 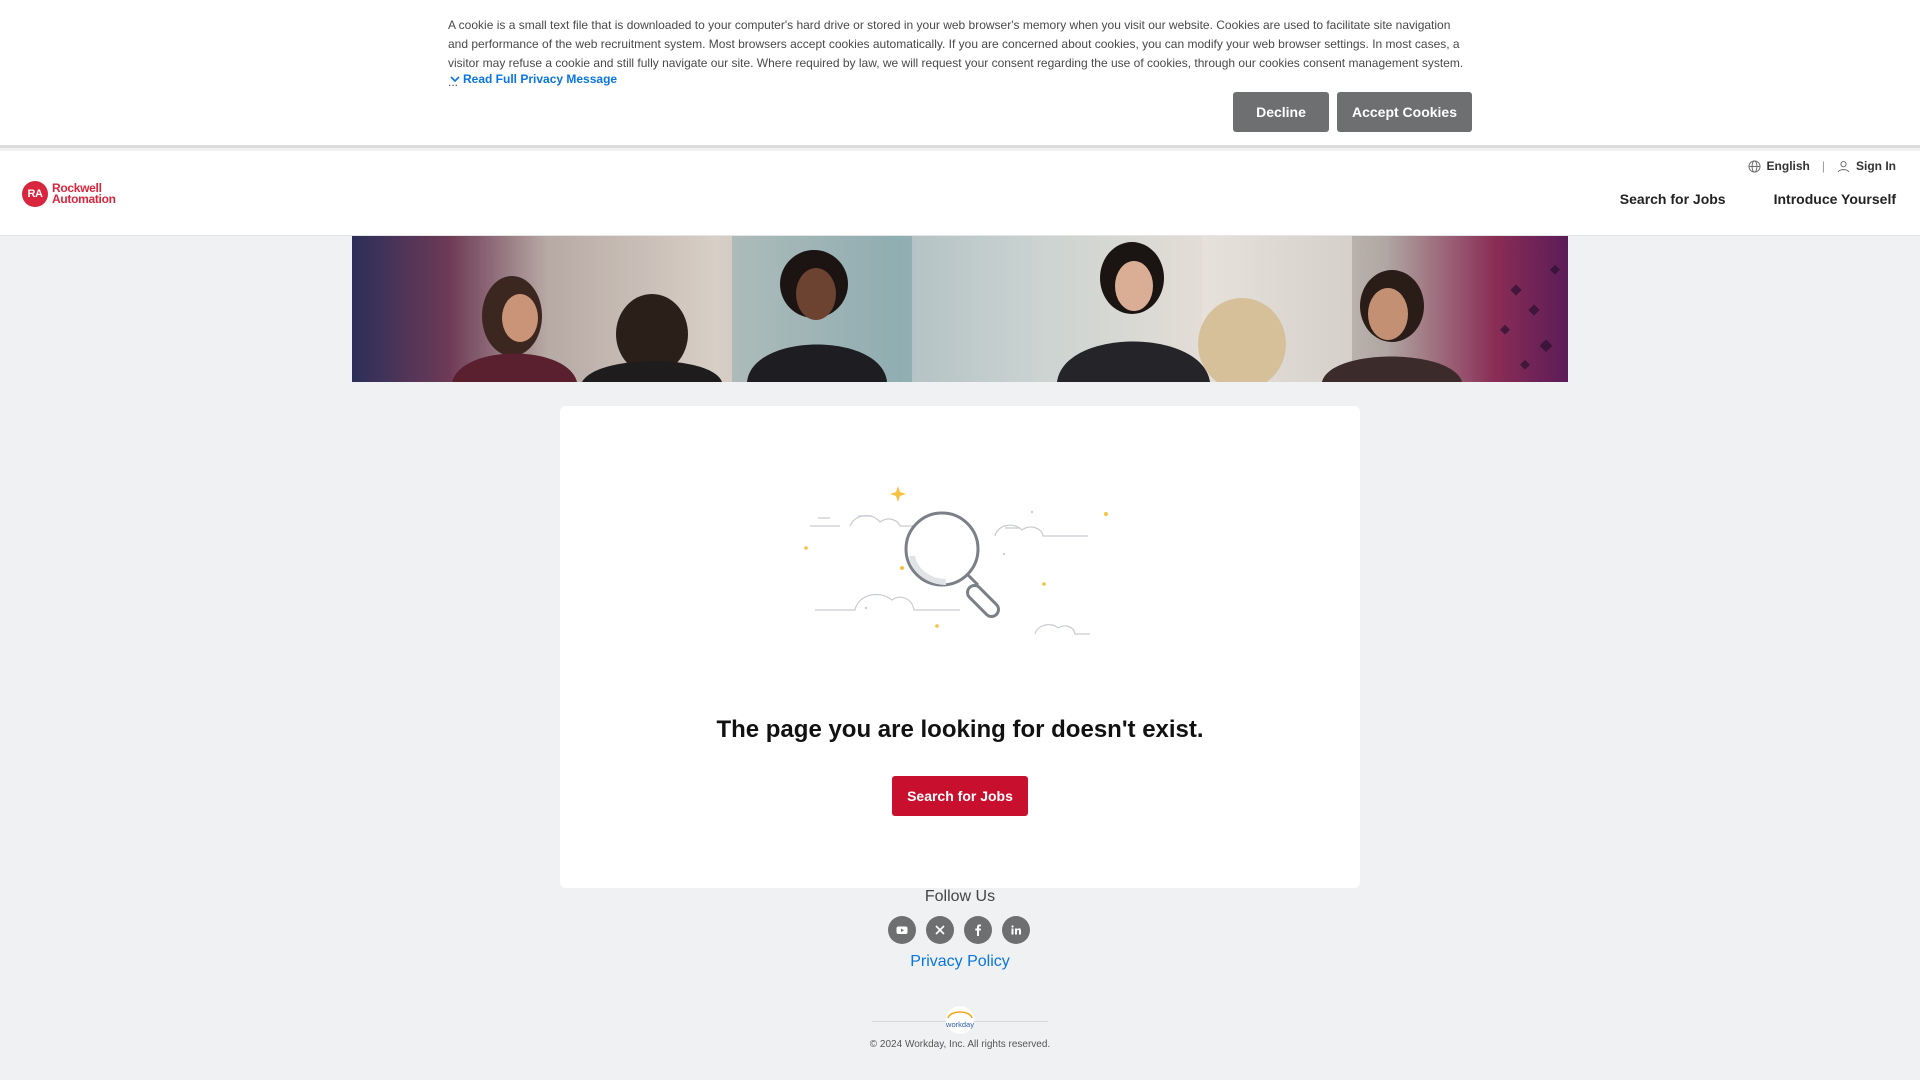 I want to click on ra-logo-mark: RA, so click(x=35, y=194).